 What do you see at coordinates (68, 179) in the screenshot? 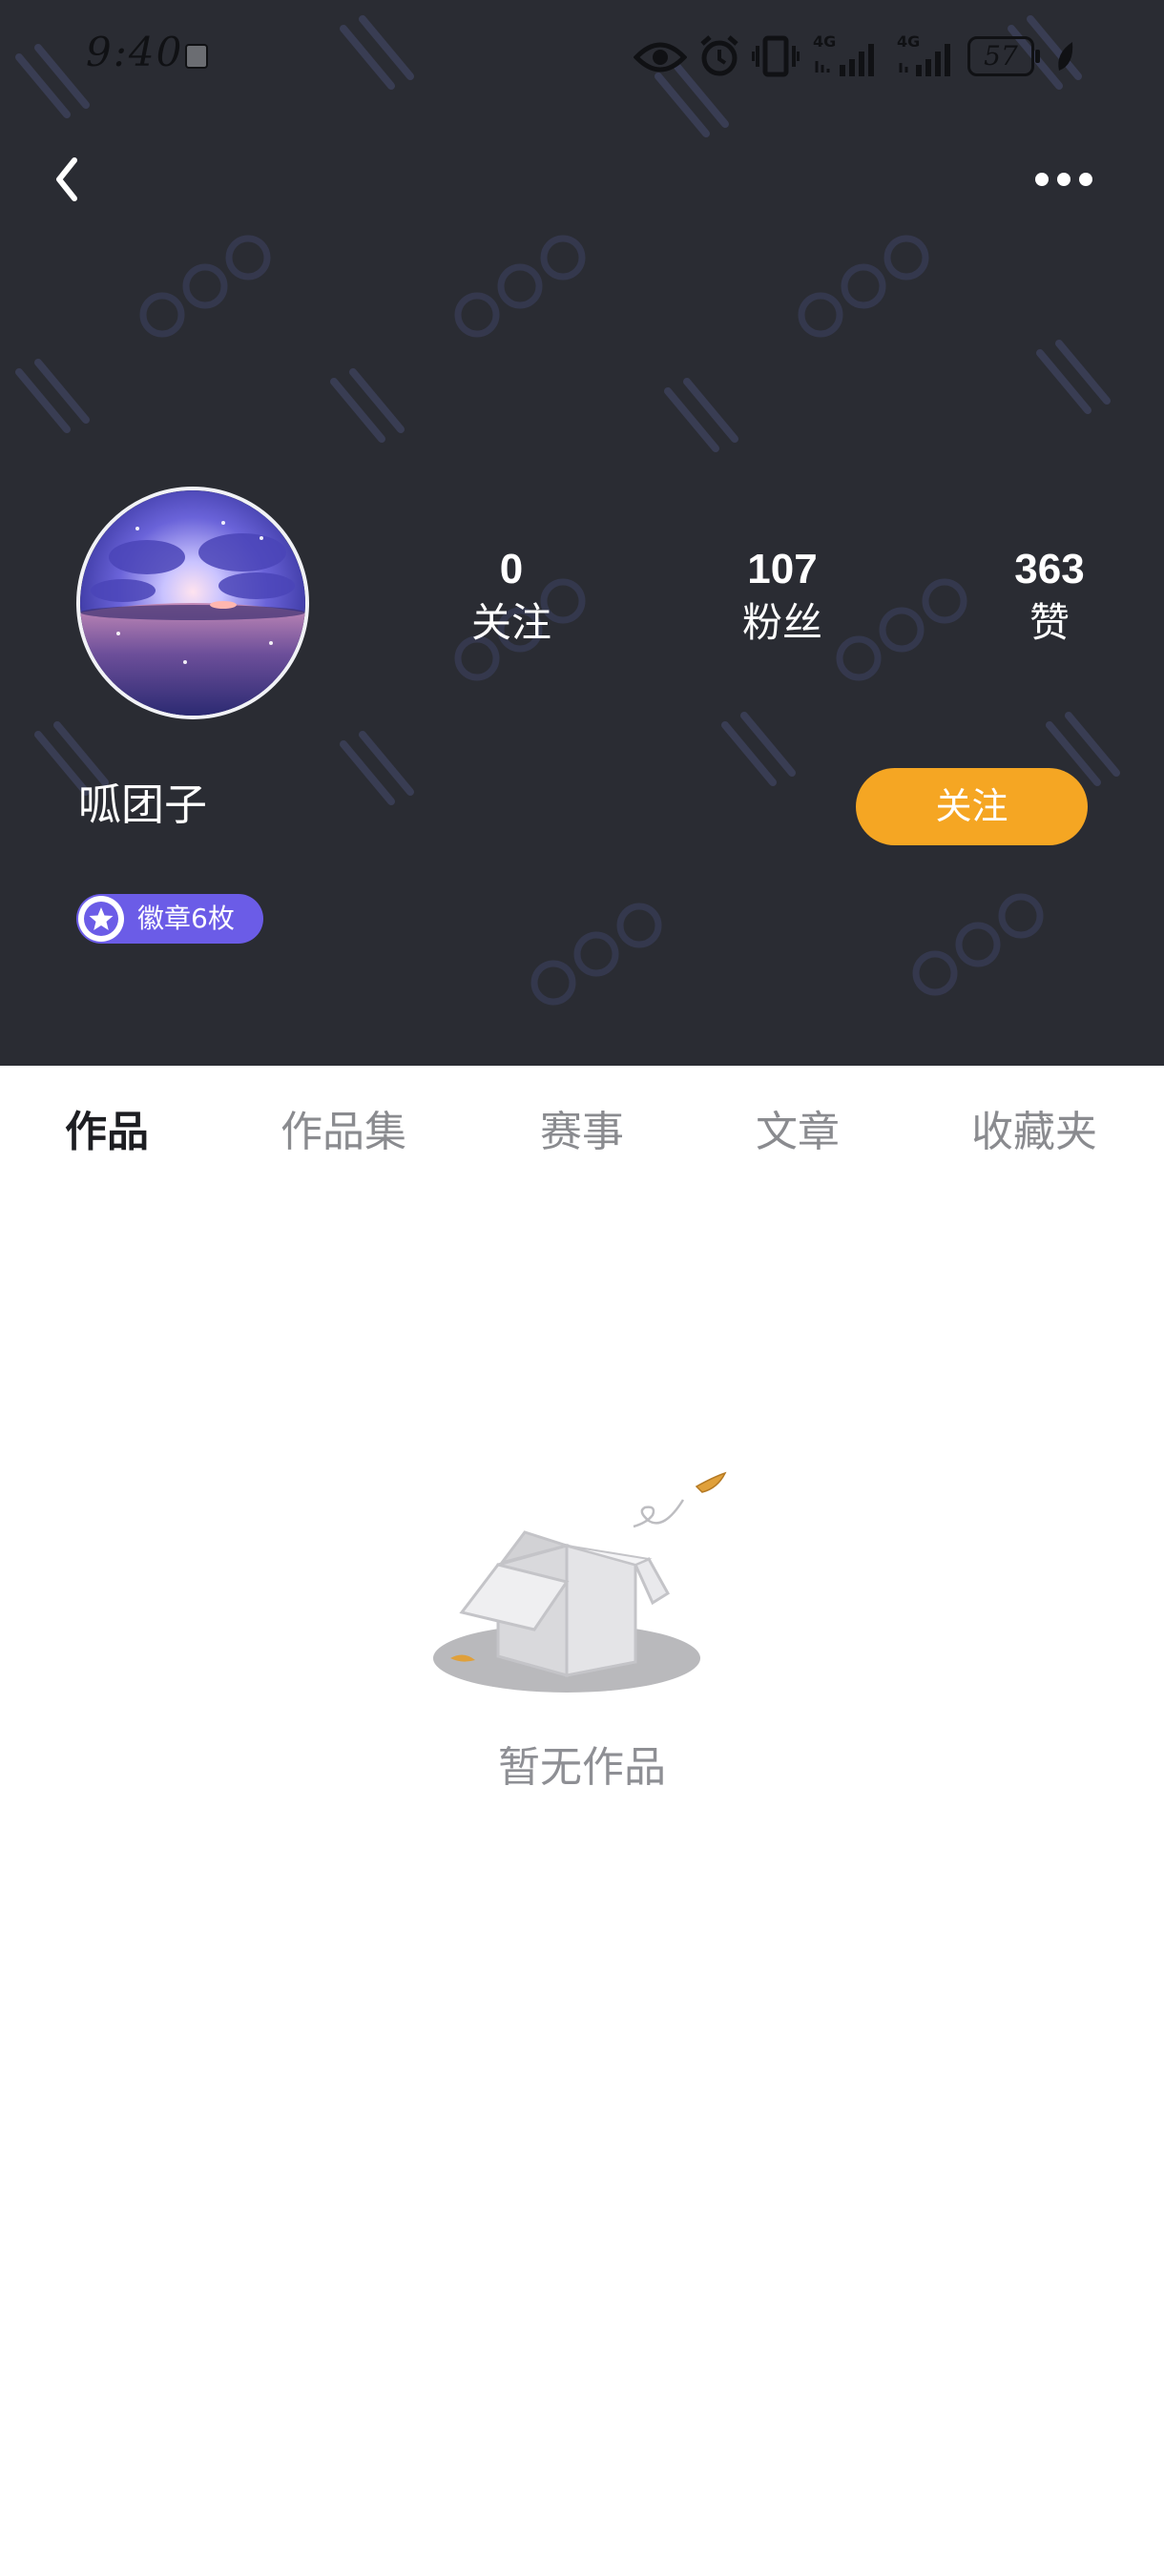
I see `back-icon` at bounding box center [68, 179].